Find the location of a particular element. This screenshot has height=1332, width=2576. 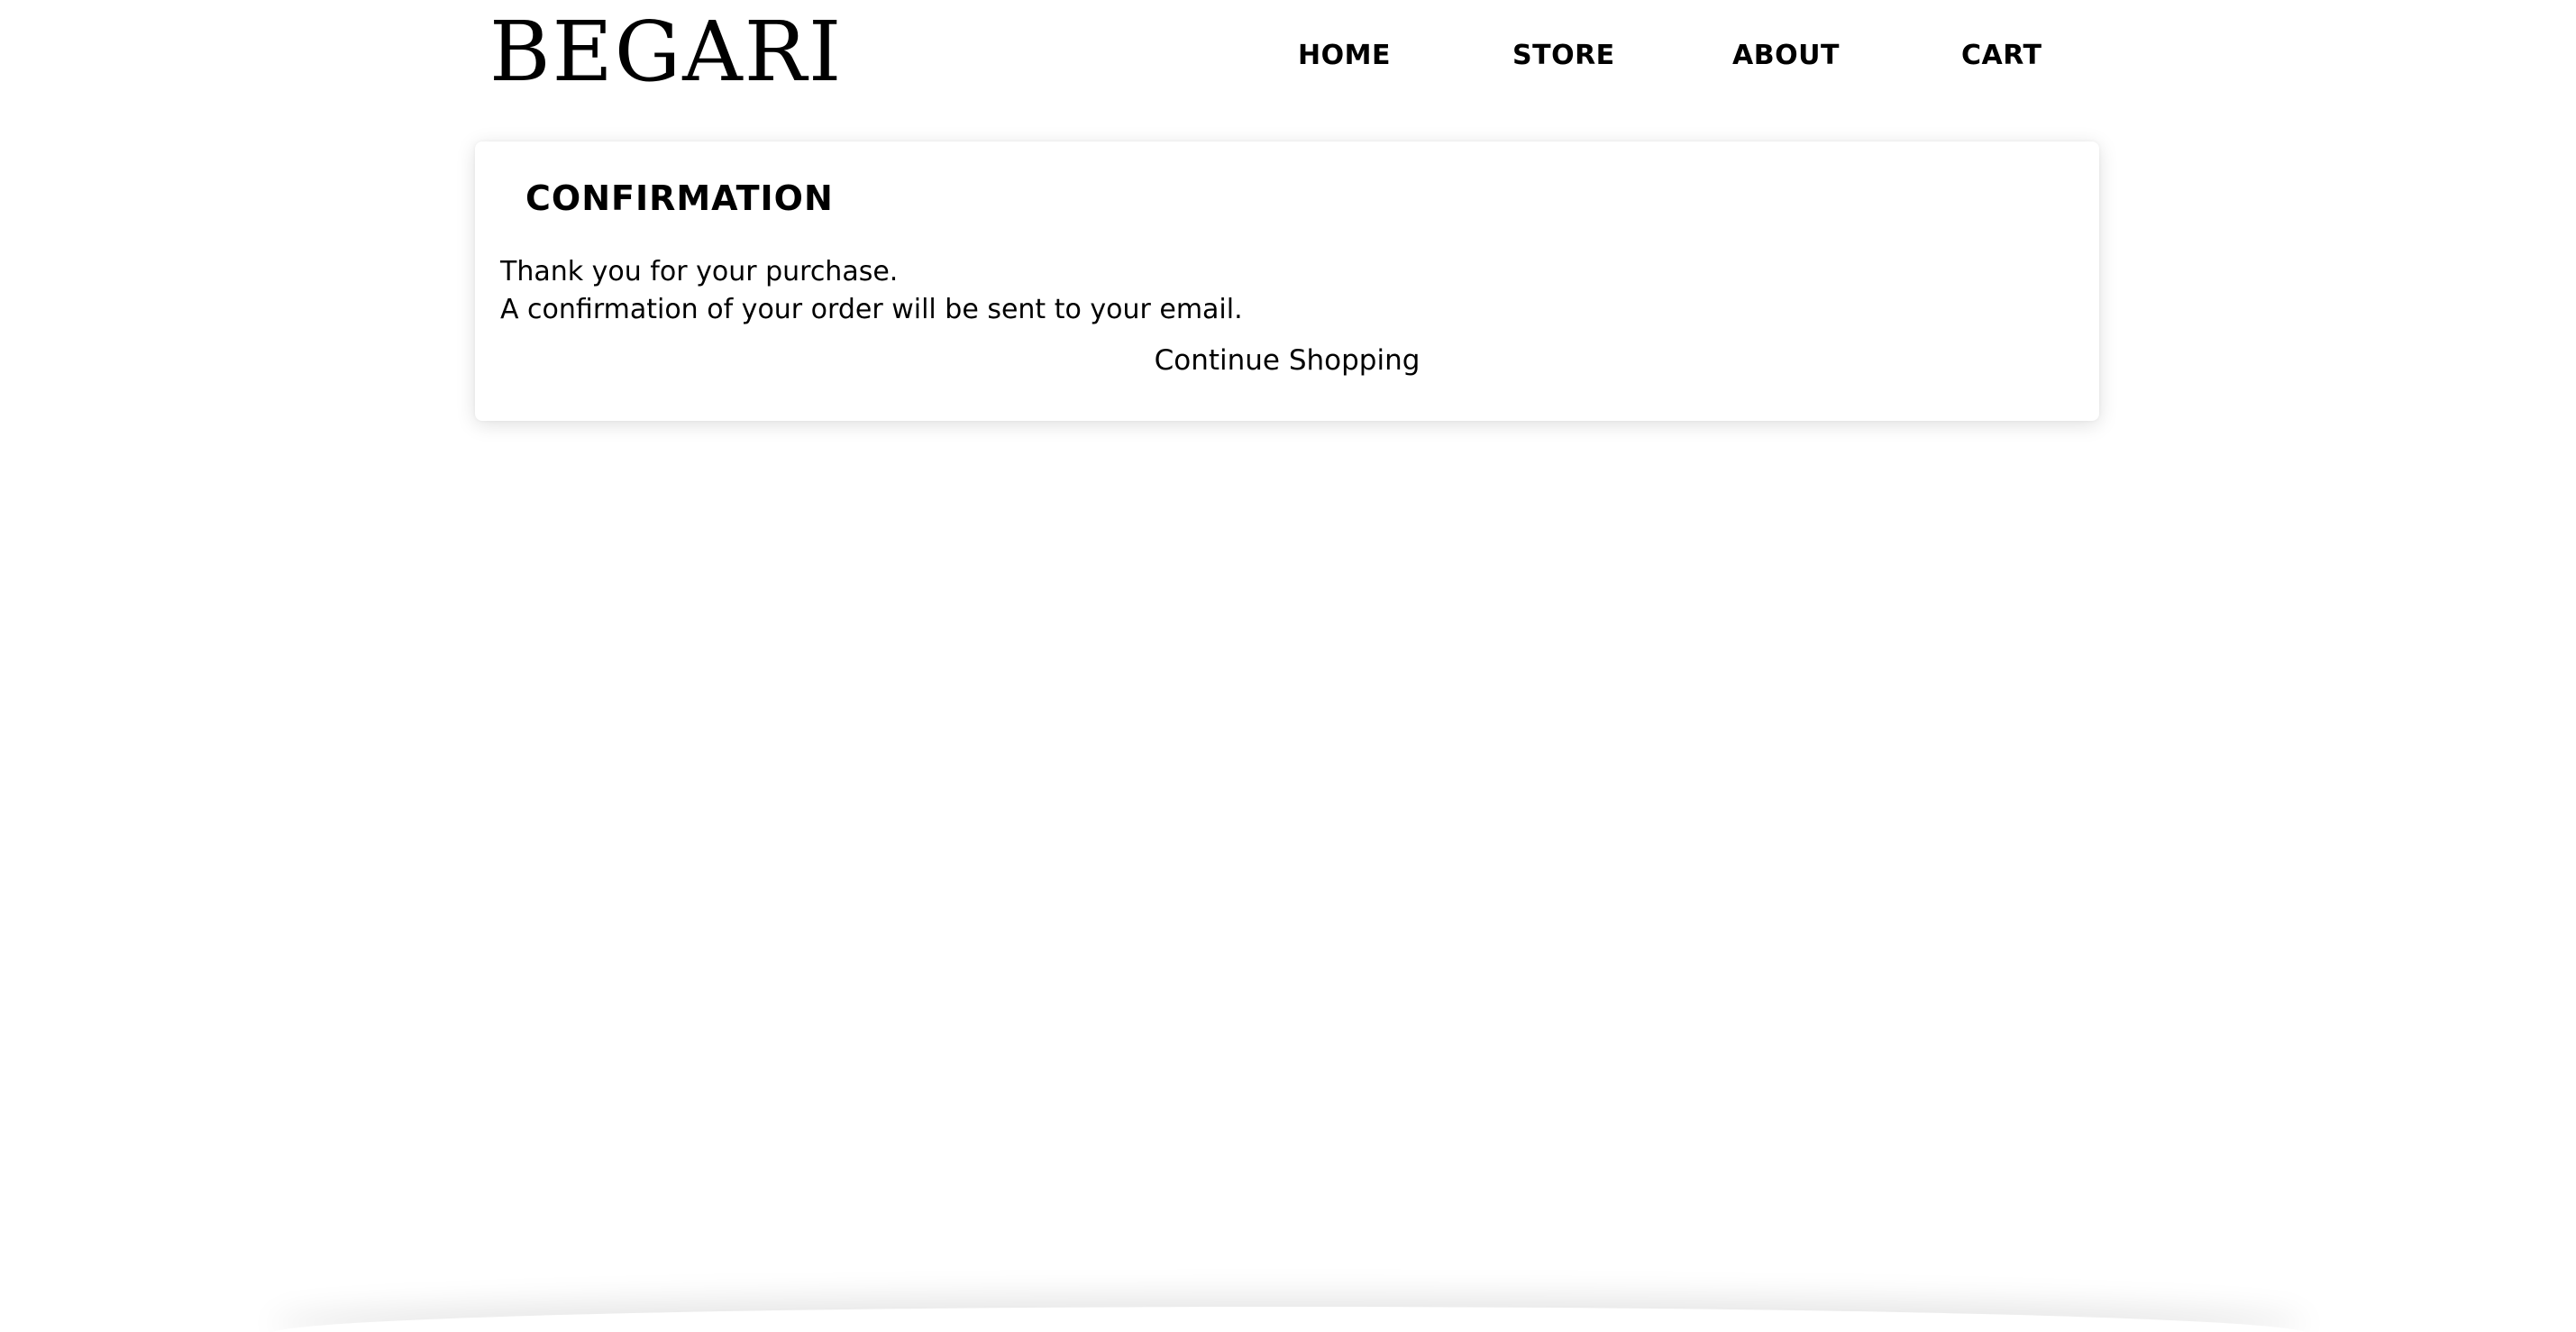

begari-logo: BEGARI is located at coordinates (666, 52).